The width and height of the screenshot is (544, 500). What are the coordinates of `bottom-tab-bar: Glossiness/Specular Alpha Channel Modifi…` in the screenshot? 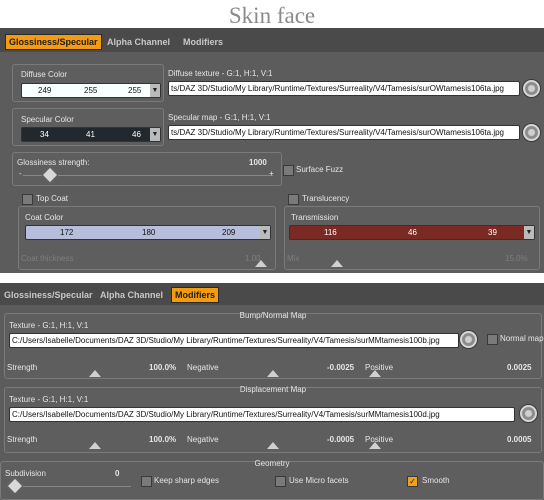 It's located at (272, 294).